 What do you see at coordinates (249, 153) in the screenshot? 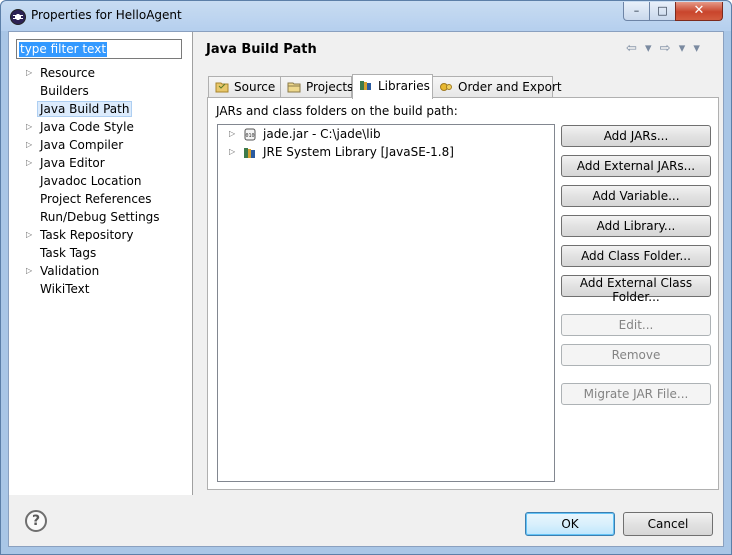
I see `library-icon` at bounding box center [249, 153].